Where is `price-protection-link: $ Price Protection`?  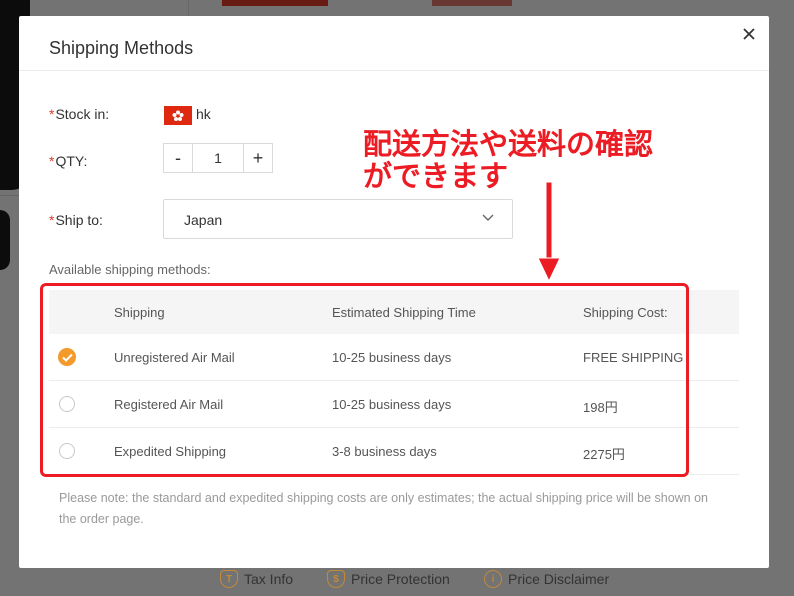 price-protection-link: $ Price Protection is located at coordinates (388, 579).